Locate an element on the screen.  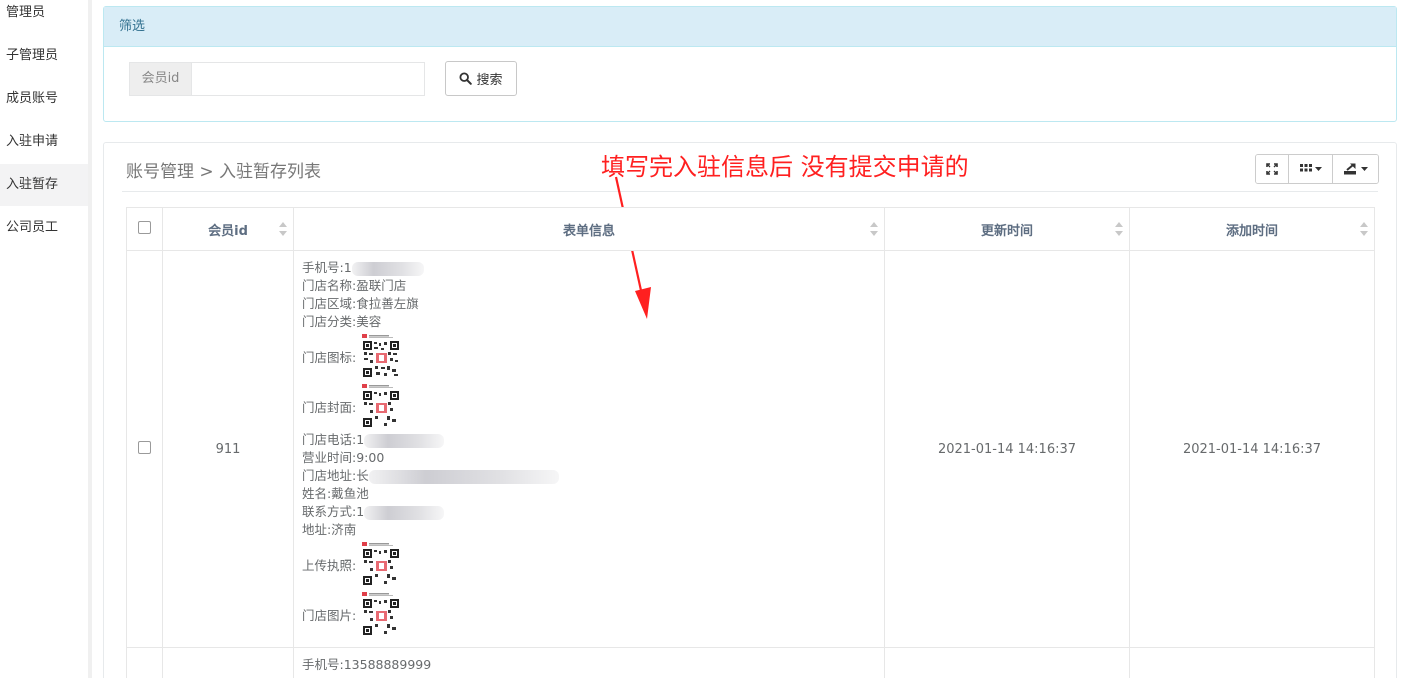
columns-button is located at coordinates (1311, 169).